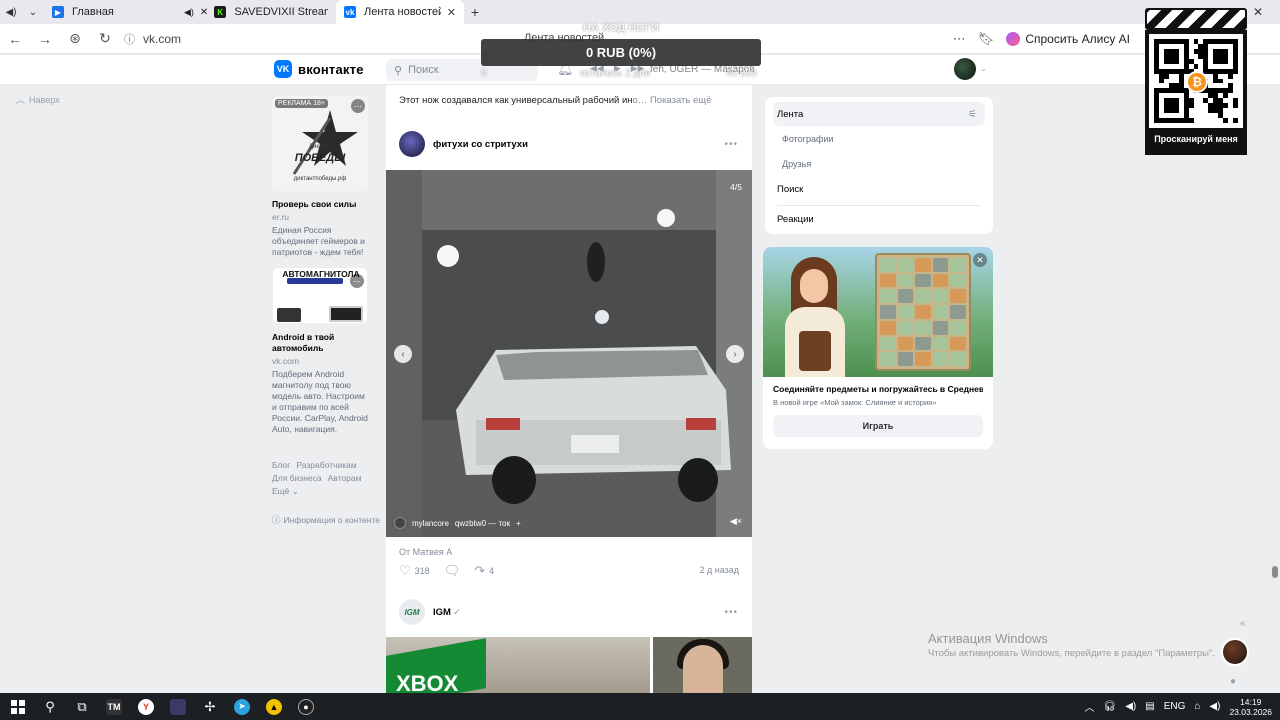 The image size is (1280, 720). What do you see at coordinates (320, 217) in the screenshot?
I see `ad-domain: er.ru` at bounding box center [320, 217].